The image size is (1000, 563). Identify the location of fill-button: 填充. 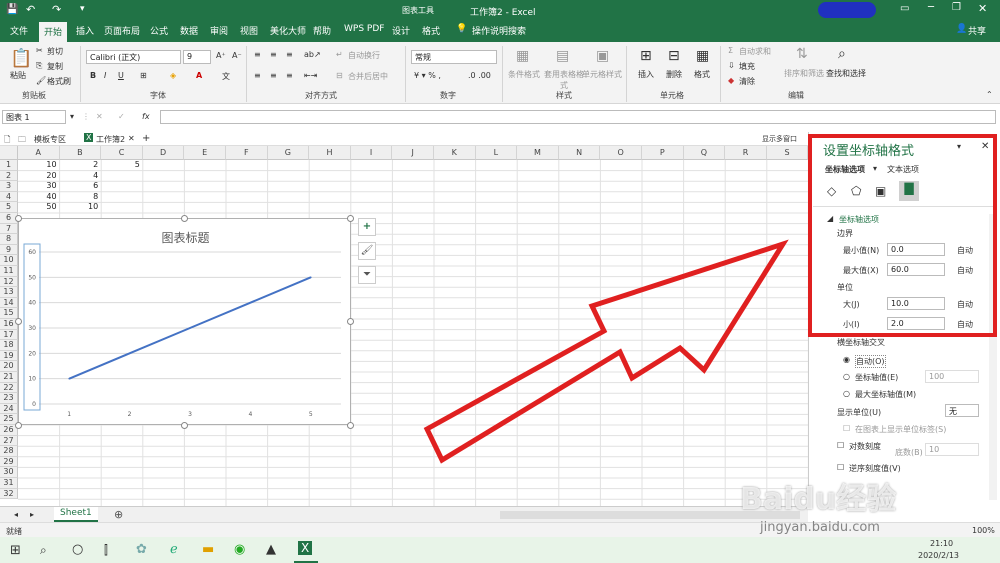
(747, 66).